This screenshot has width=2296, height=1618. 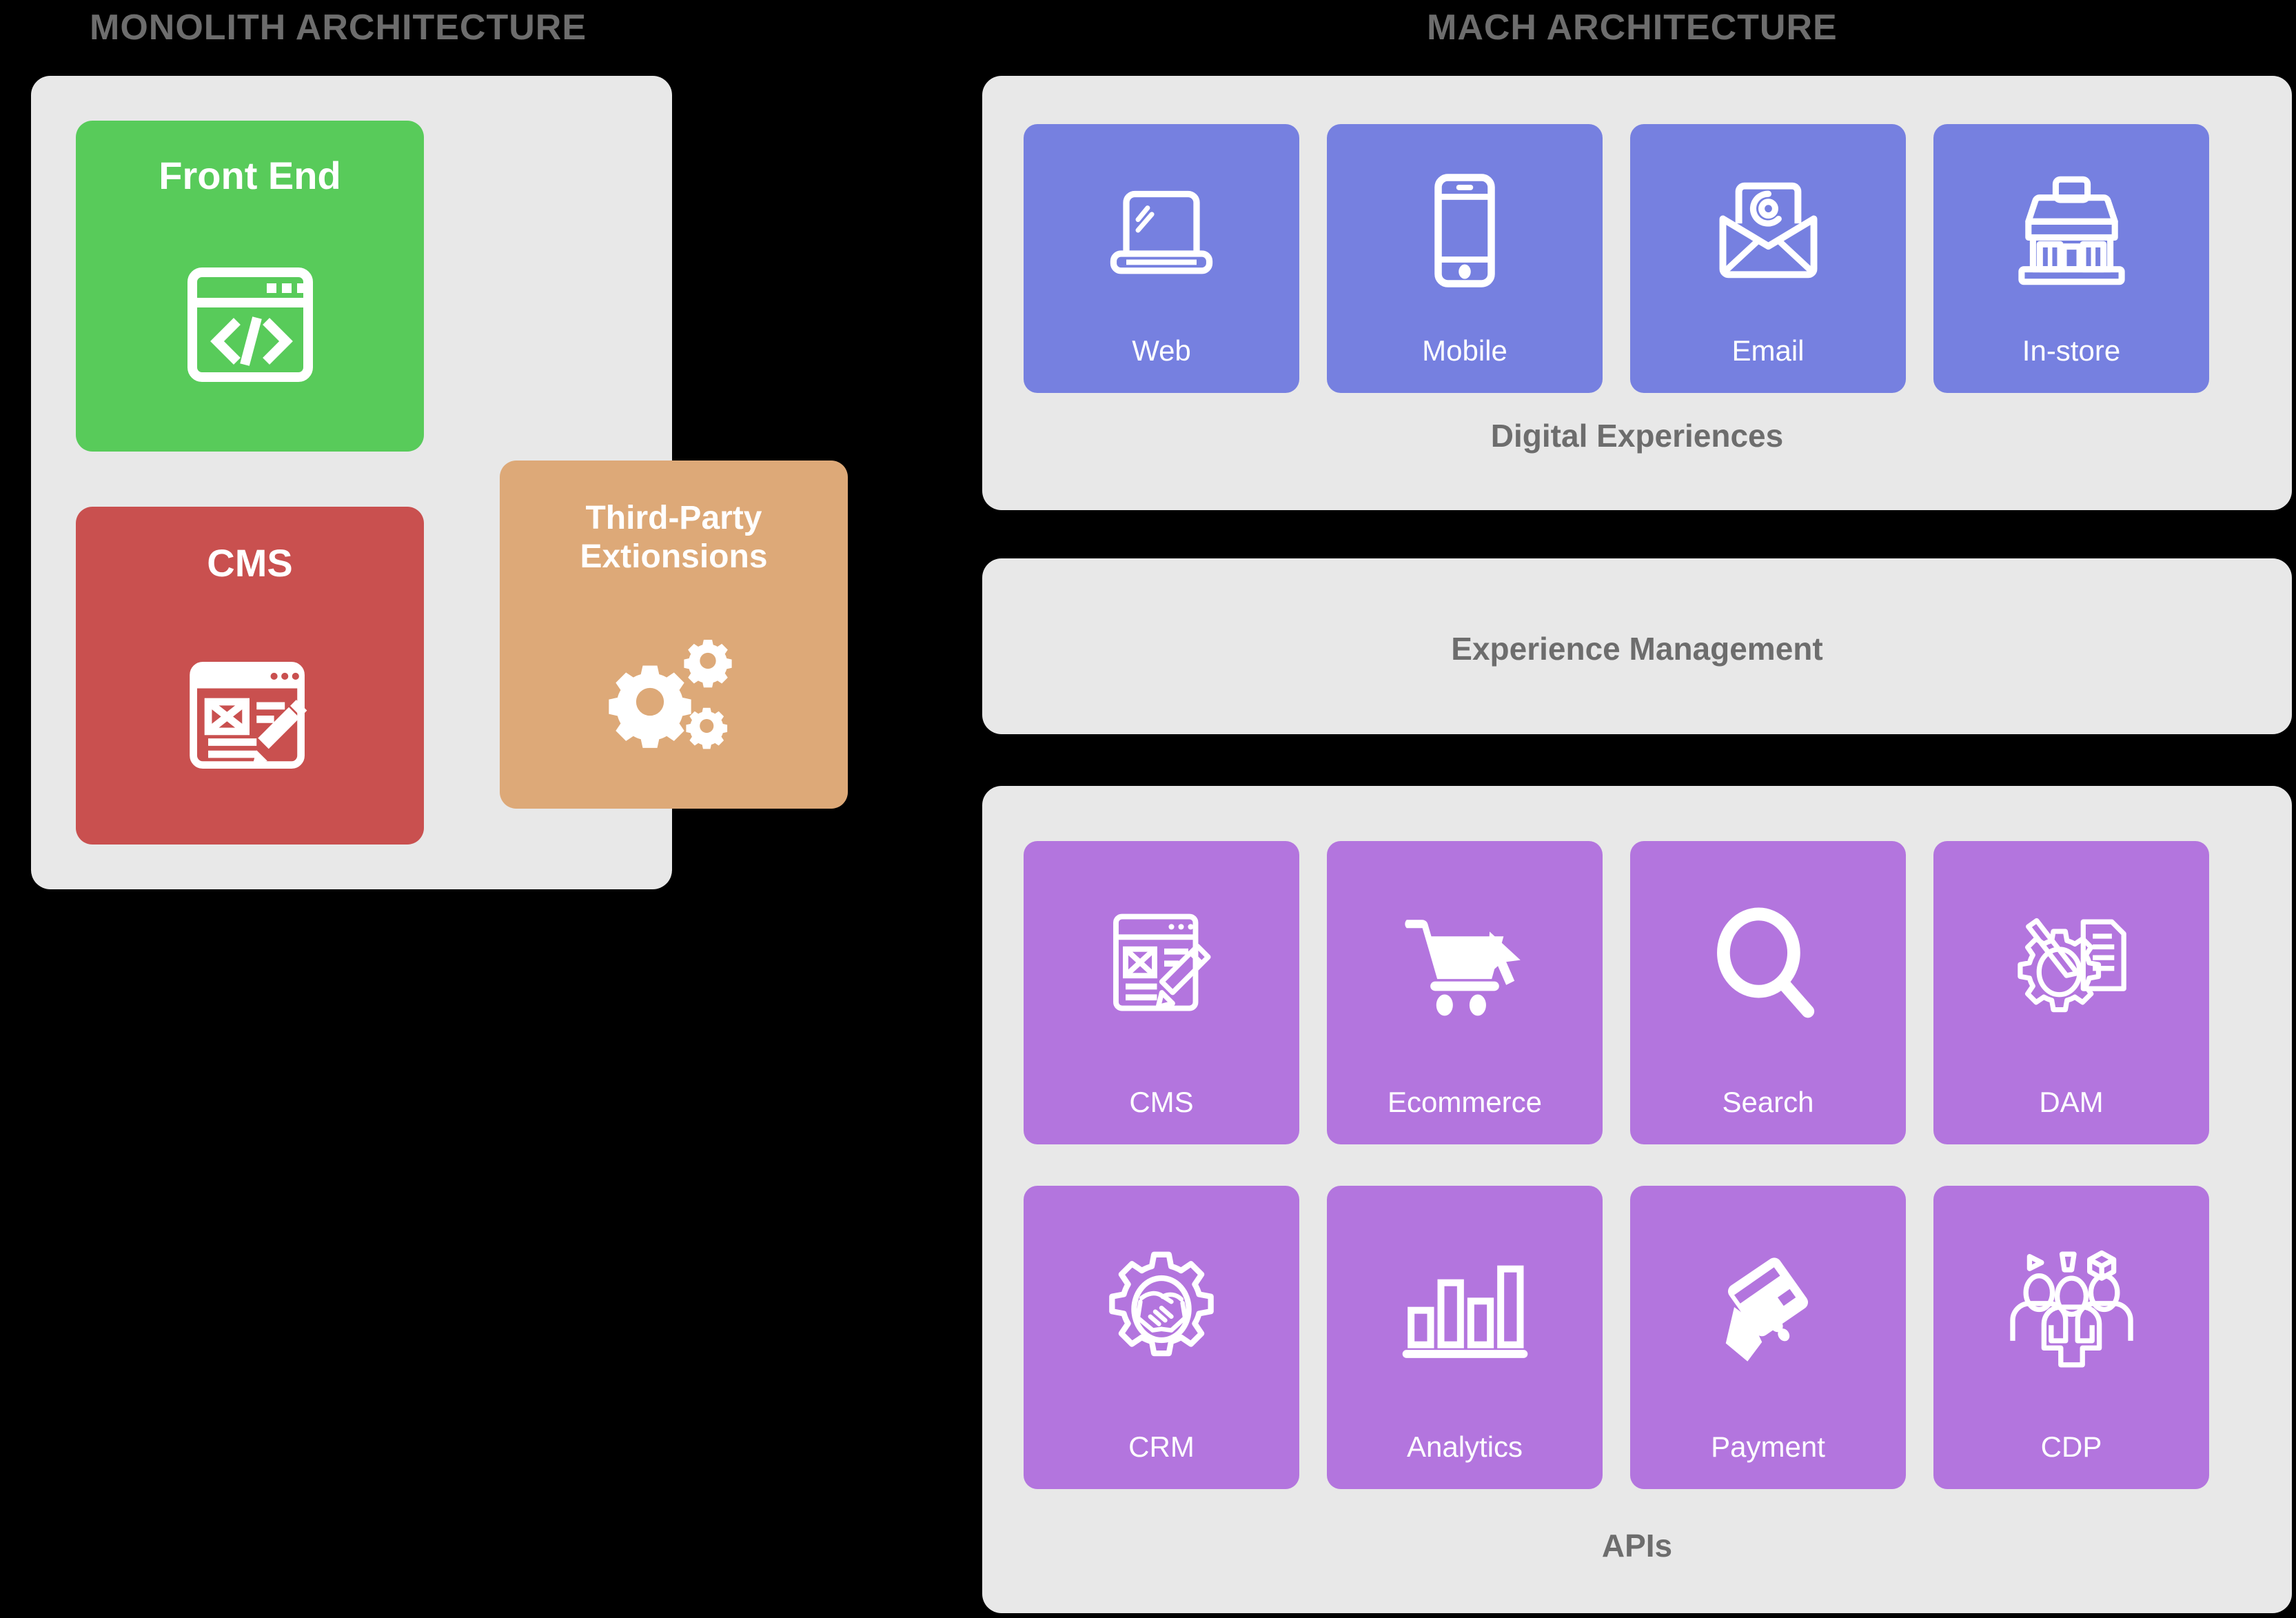 I want to click on tile-dam: DAM, so click(x=2071, y=993).